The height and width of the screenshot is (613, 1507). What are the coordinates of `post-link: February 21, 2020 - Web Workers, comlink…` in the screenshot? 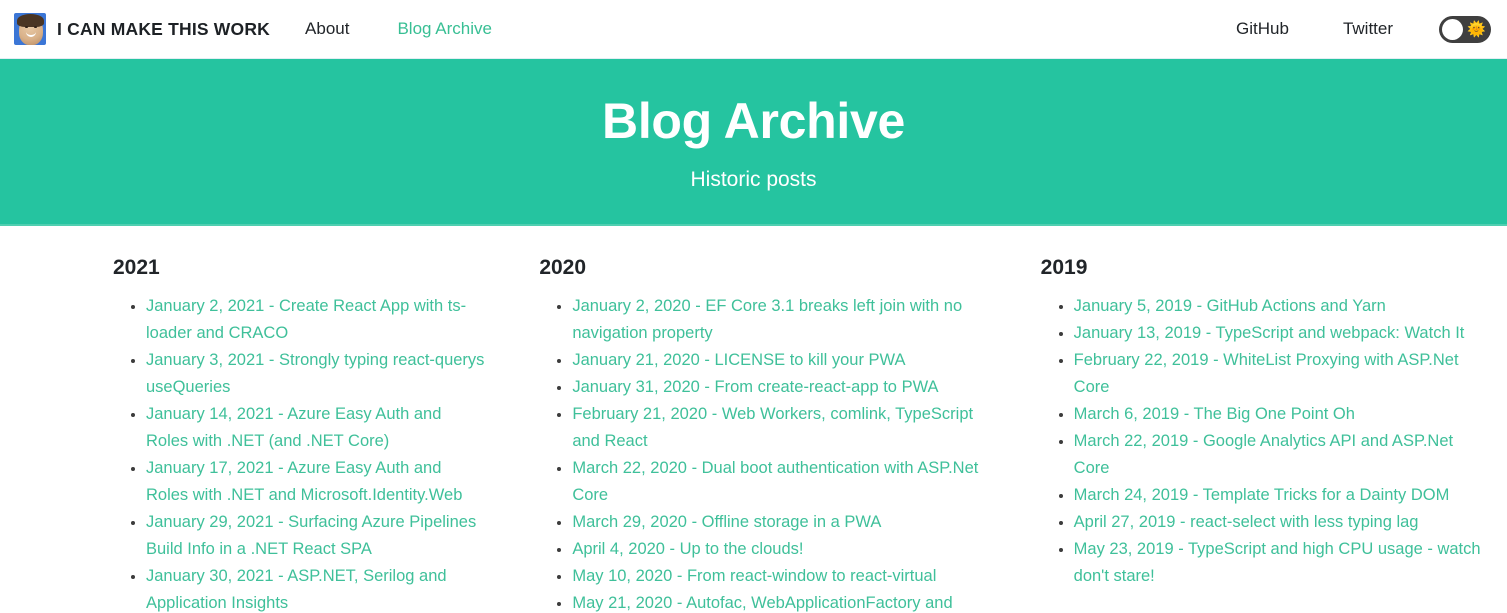 It's located at (772, 427).